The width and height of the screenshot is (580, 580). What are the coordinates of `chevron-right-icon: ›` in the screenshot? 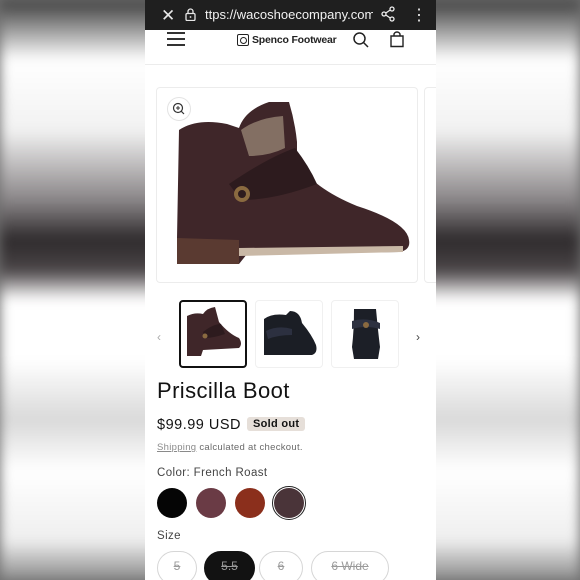 It's located at (418, 337).